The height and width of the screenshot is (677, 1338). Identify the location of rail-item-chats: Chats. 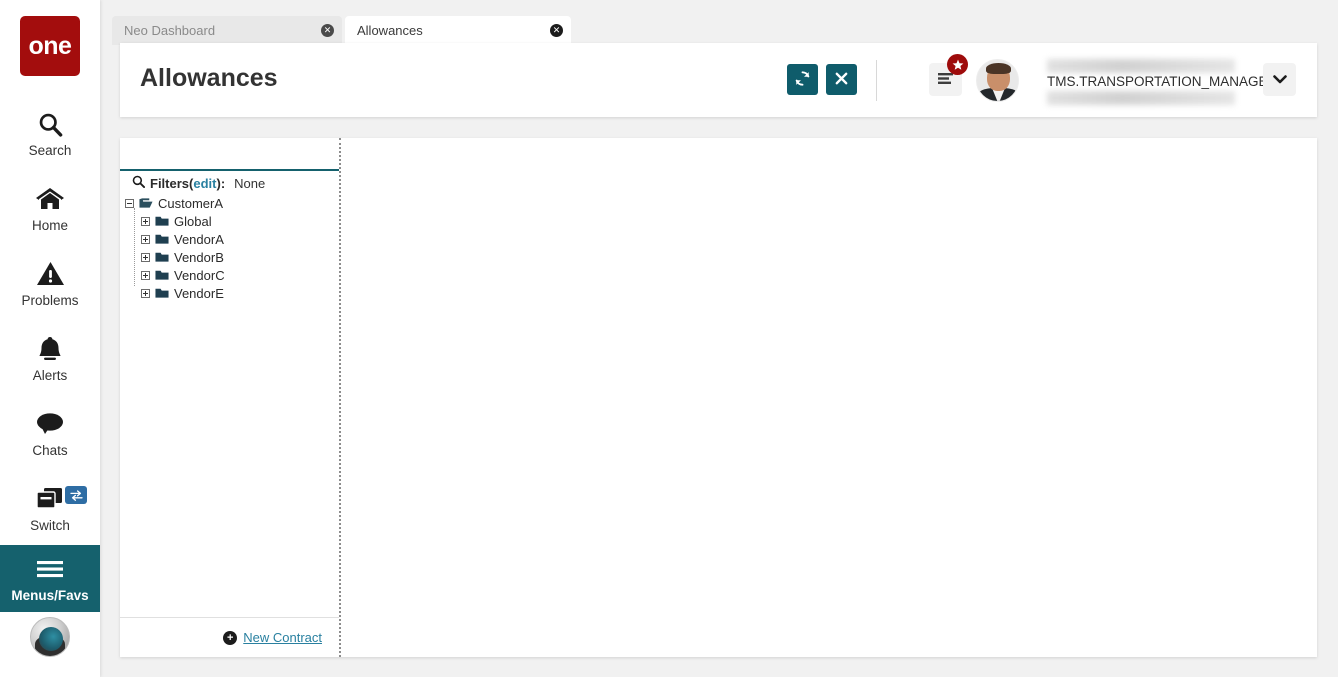
(50, 433).